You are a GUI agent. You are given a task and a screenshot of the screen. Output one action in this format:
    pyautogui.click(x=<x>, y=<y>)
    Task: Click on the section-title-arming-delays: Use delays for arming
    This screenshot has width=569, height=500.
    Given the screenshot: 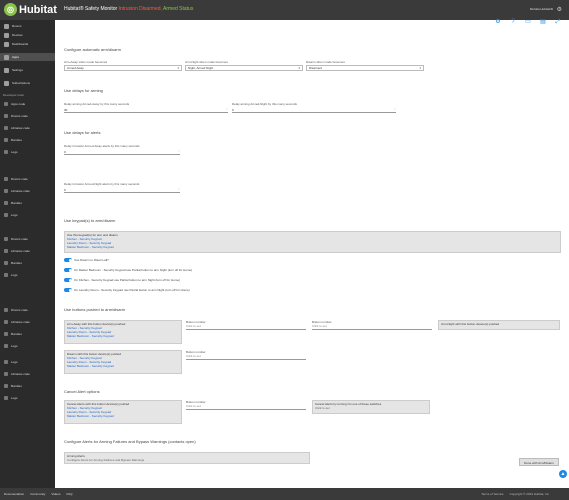 What is the action you would take?
    pyautogui.click(x=83, y=90)
    